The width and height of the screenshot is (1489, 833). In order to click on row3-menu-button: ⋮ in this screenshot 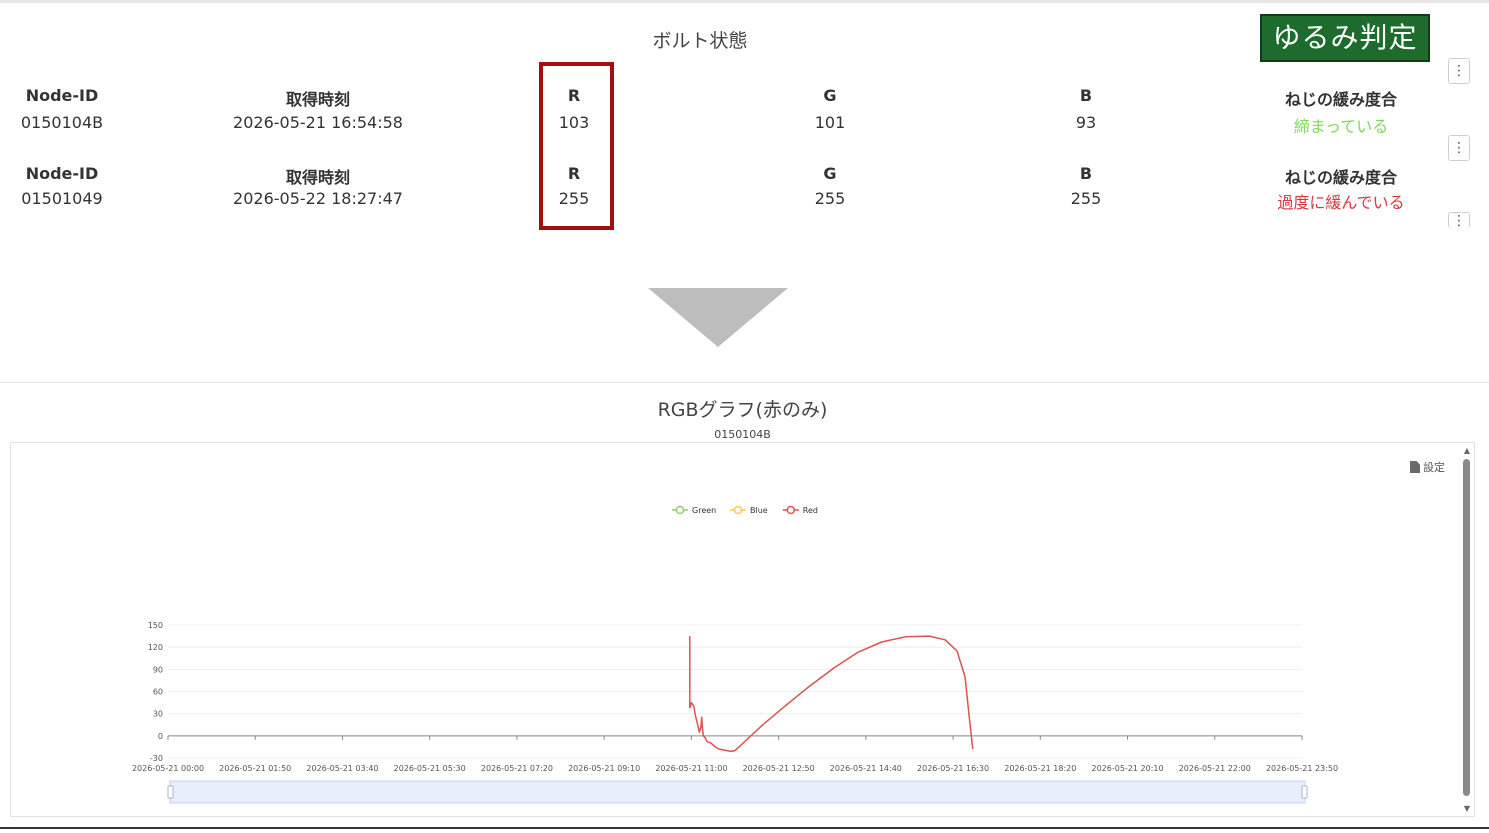, I will do `click(1459, 220)`.